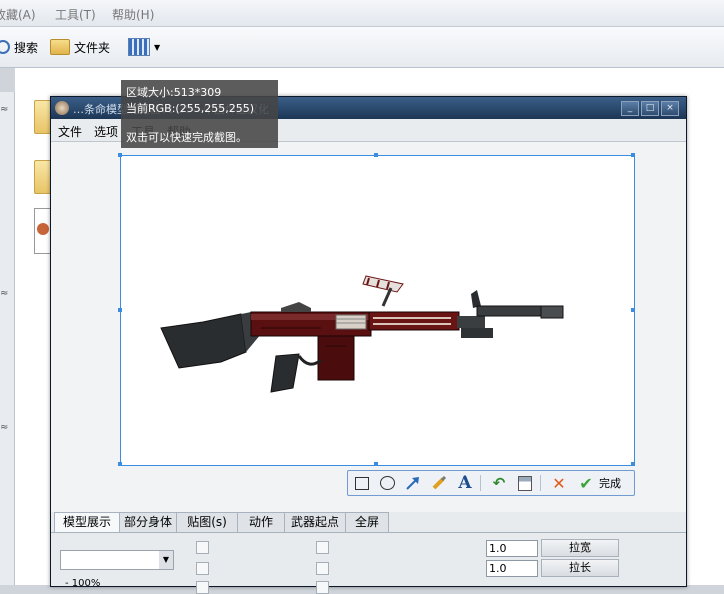 The height and width of the screenshot is (594, 724). I want to click on text-icon: A, so click(465, 483).